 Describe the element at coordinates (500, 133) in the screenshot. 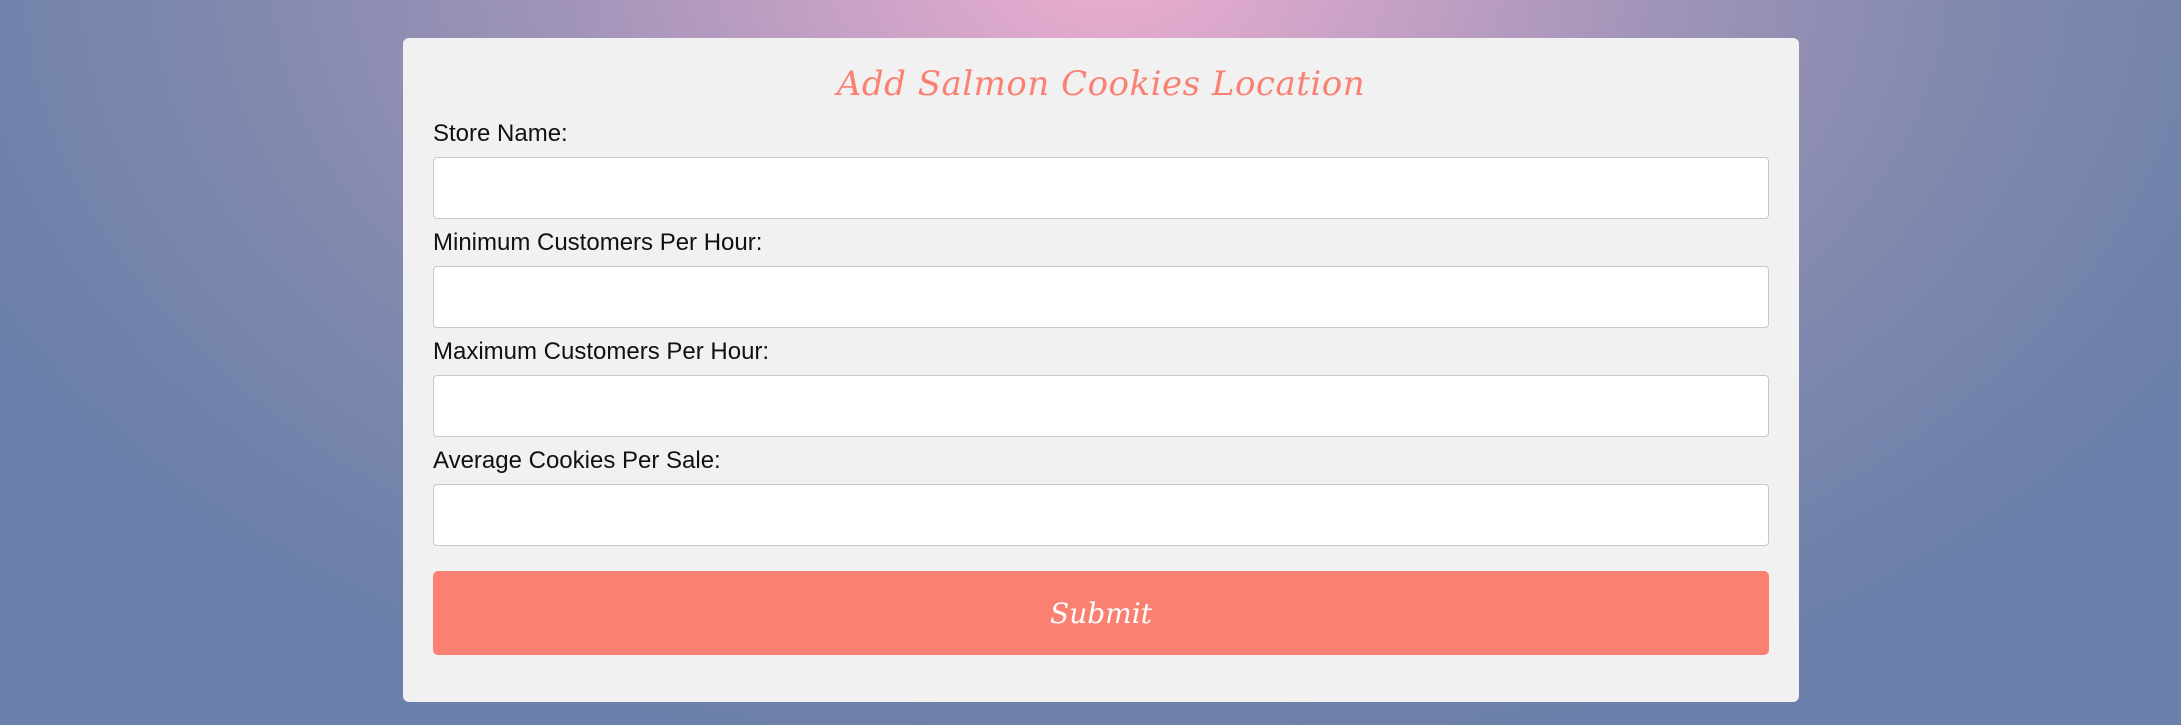

I see `store-name-label: Store Name:` at that location.